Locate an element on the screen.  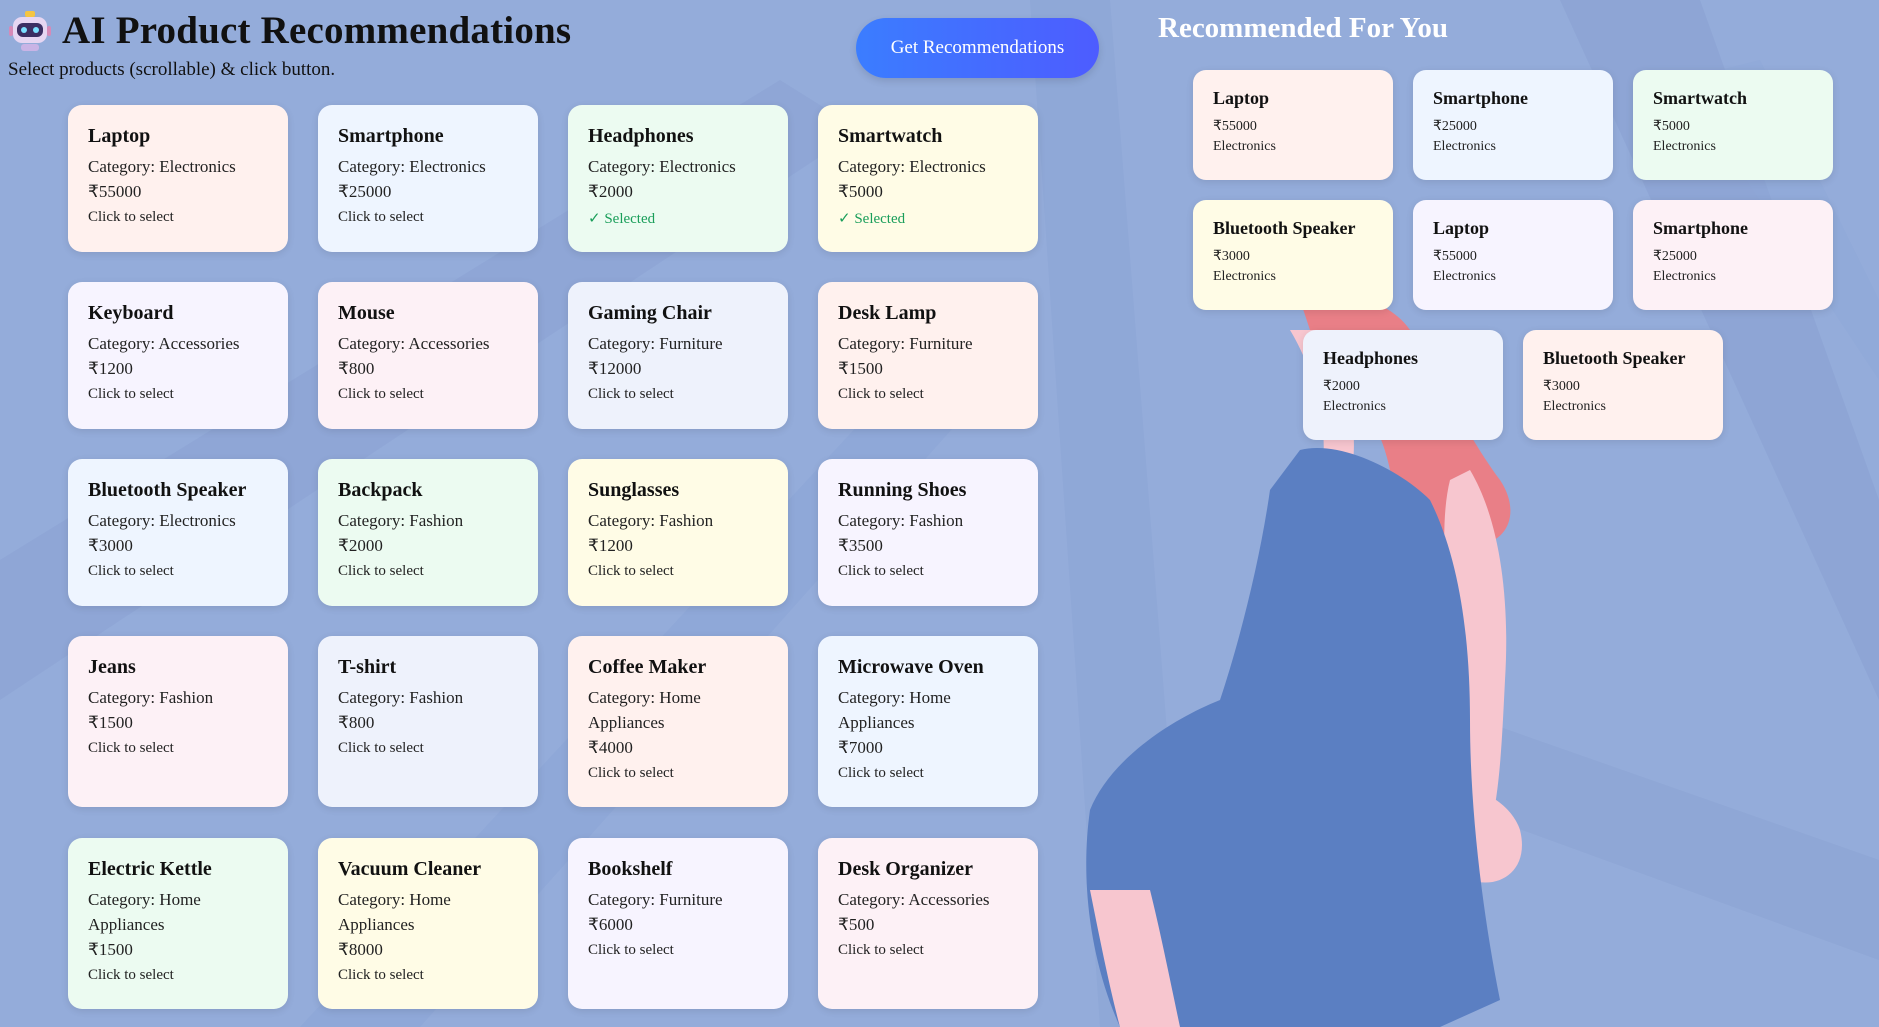
product-name: Desk Organizer is located at coordinates (905, 869).